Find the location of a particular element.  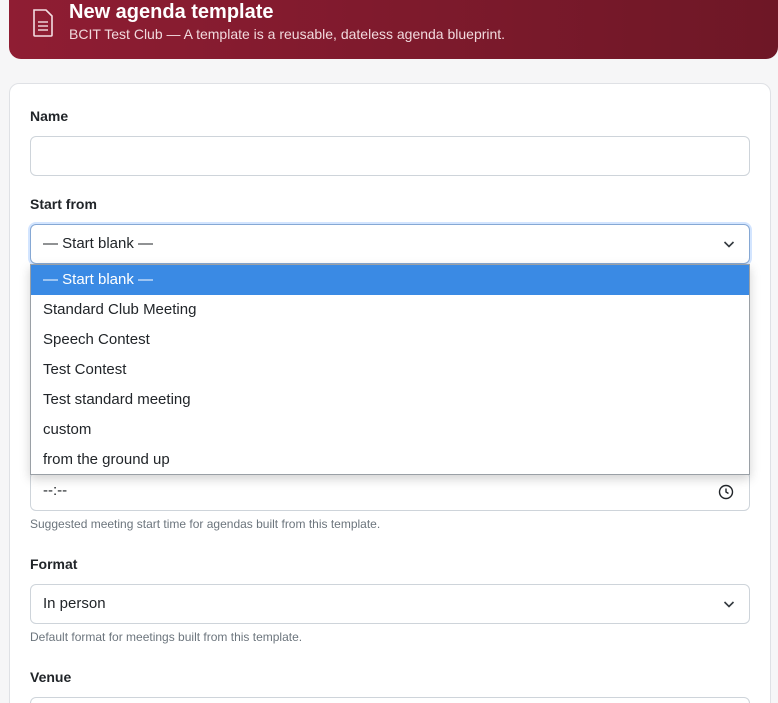

start-from-select: — Start blank — is located at coordinates (390, 244).